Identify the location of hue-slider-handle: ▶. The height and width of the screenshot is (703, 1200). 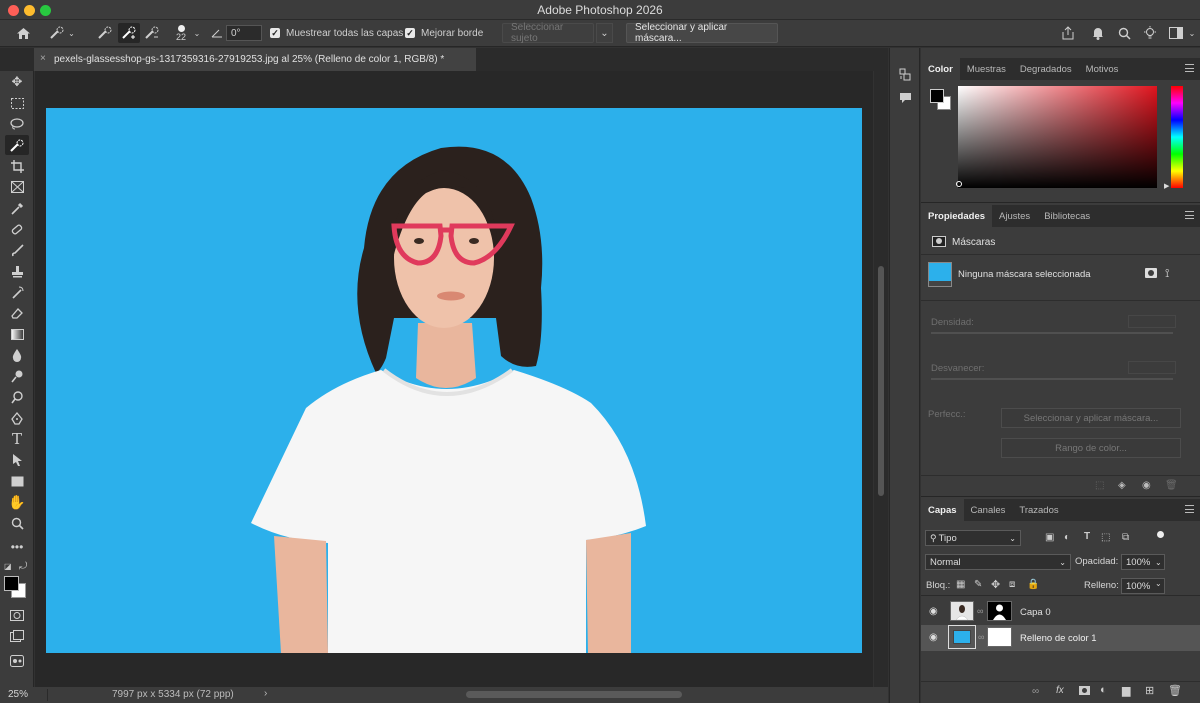
(1166, 186).